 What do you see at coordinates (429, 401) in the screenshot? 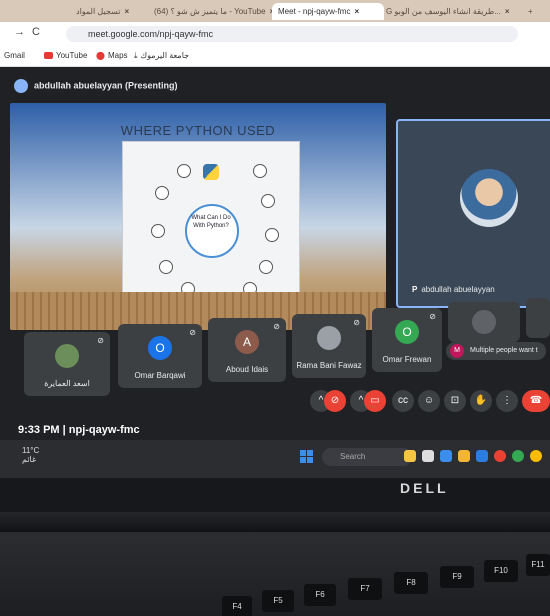
I see `emoji-button: ☺` at bounding box center [429, 401].